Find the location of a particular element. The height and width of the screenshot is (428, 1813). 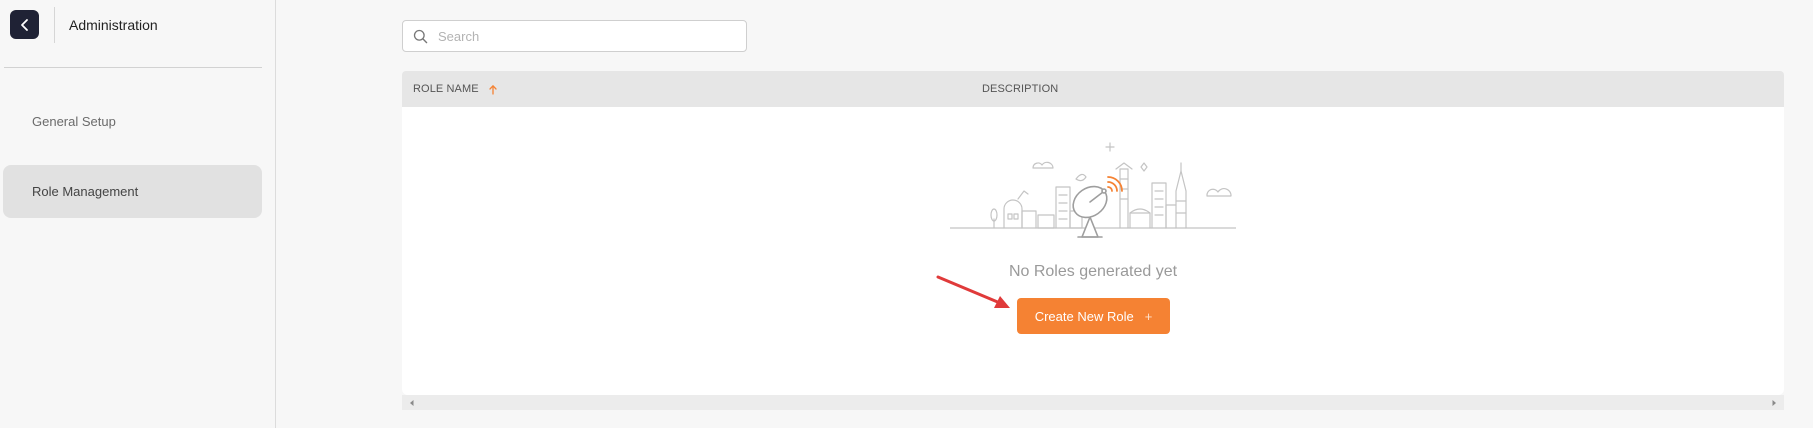

sidebar-divider is located at coordinates (133, 67).